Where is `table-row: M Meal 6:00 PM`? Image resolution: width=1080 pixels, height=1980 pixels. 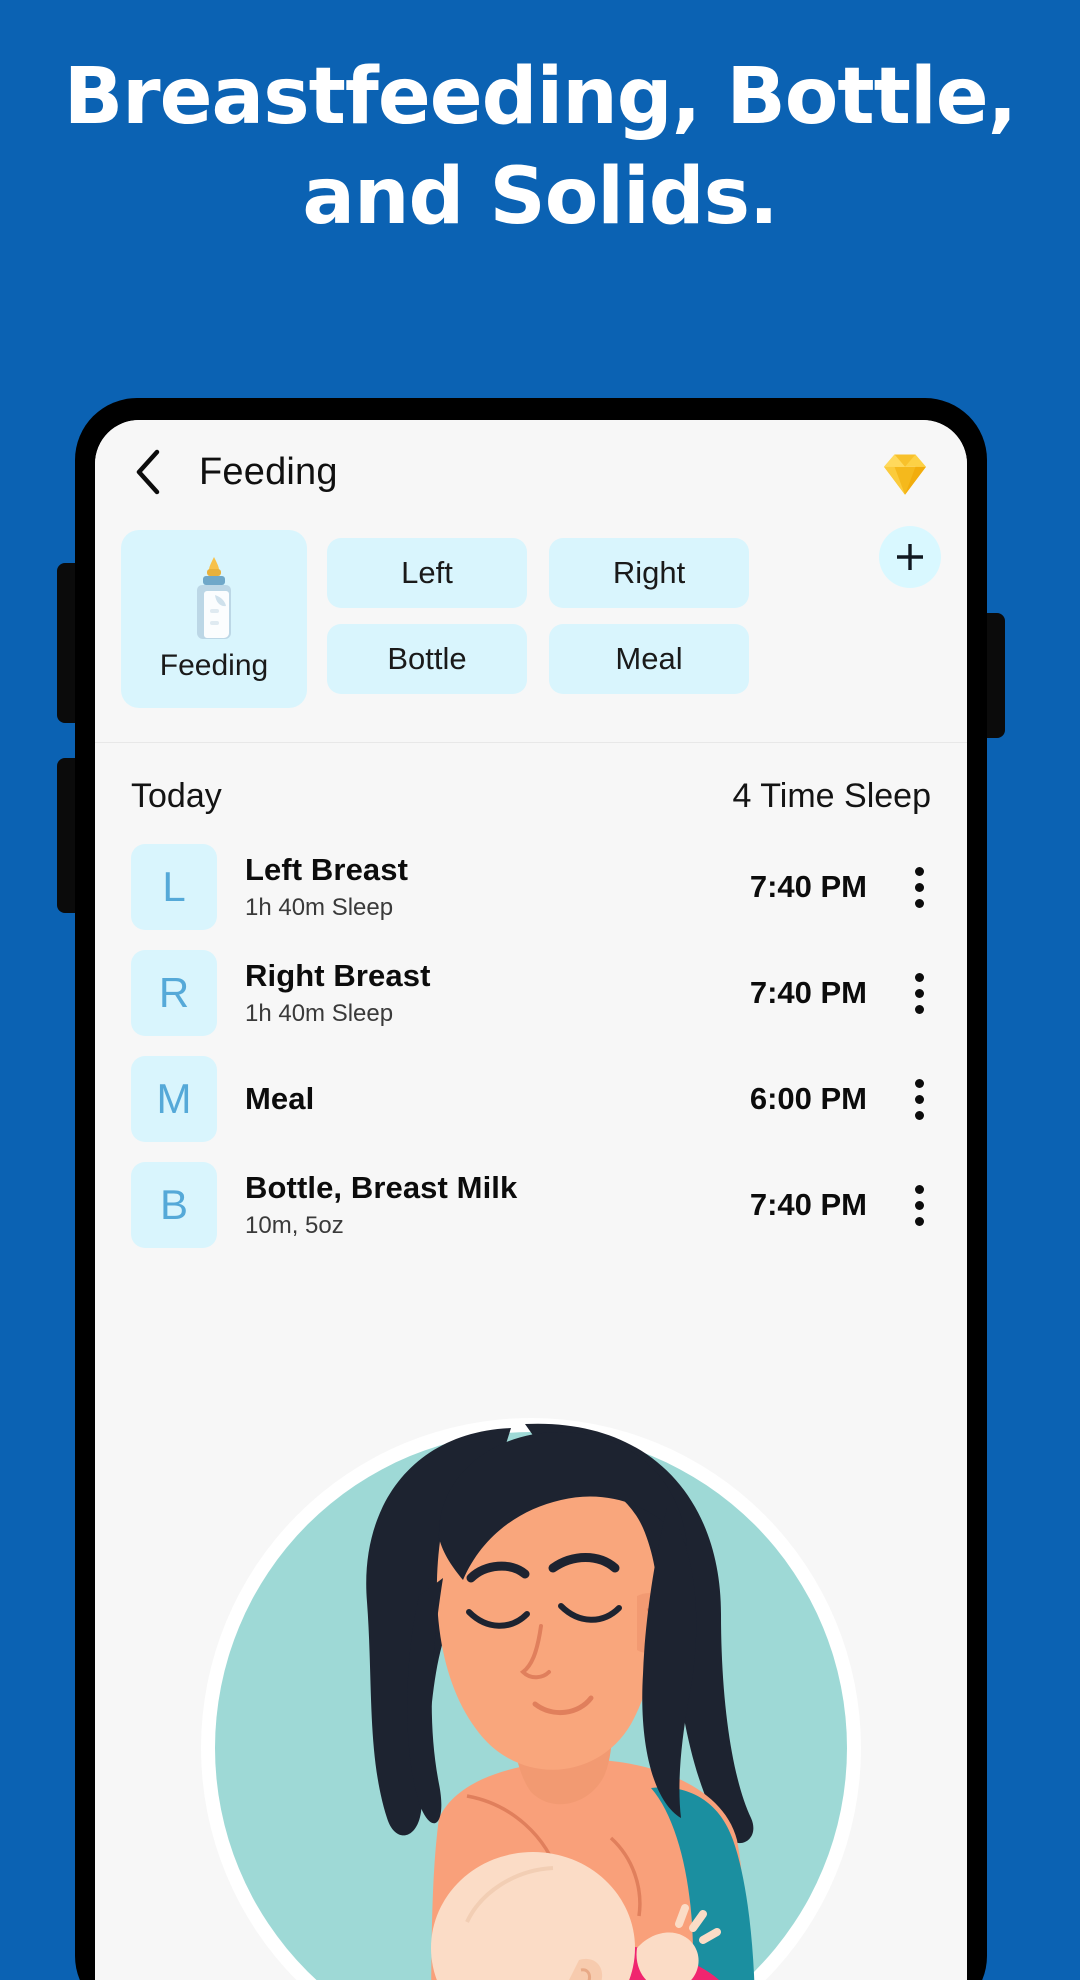
table-row: M Meal 6:00 PM is located at coordinates (531, 1099).